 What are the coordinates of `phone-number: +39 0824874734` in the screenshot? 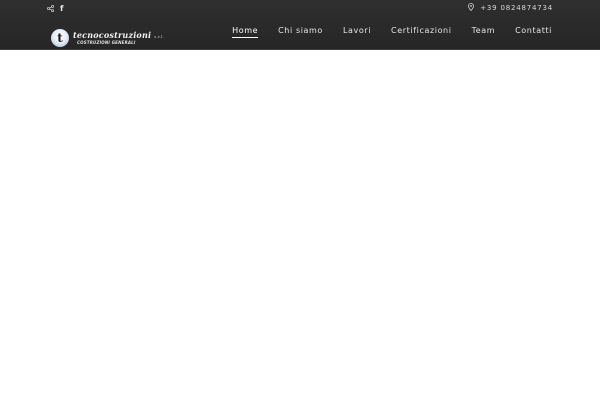 It's located at (516, 8).